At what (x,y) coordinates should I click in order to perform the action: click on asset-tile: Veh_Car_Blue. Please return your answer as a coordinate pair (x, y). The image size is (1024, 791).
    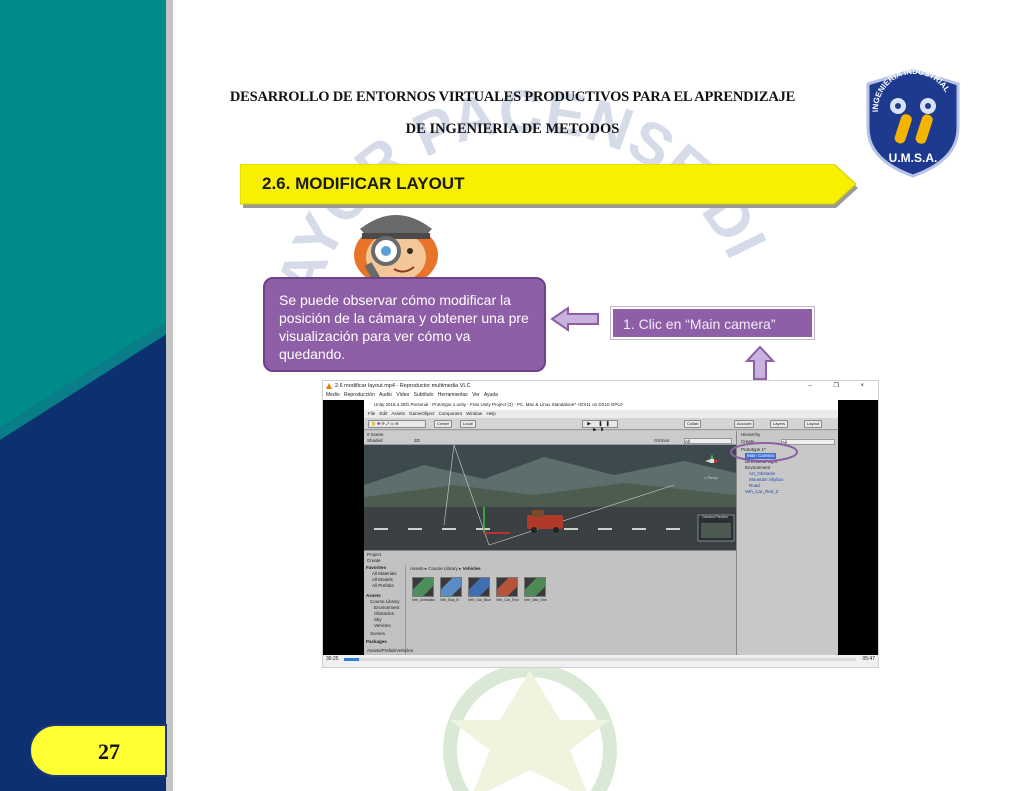
    Looking at the image, I should click on (479, 589).